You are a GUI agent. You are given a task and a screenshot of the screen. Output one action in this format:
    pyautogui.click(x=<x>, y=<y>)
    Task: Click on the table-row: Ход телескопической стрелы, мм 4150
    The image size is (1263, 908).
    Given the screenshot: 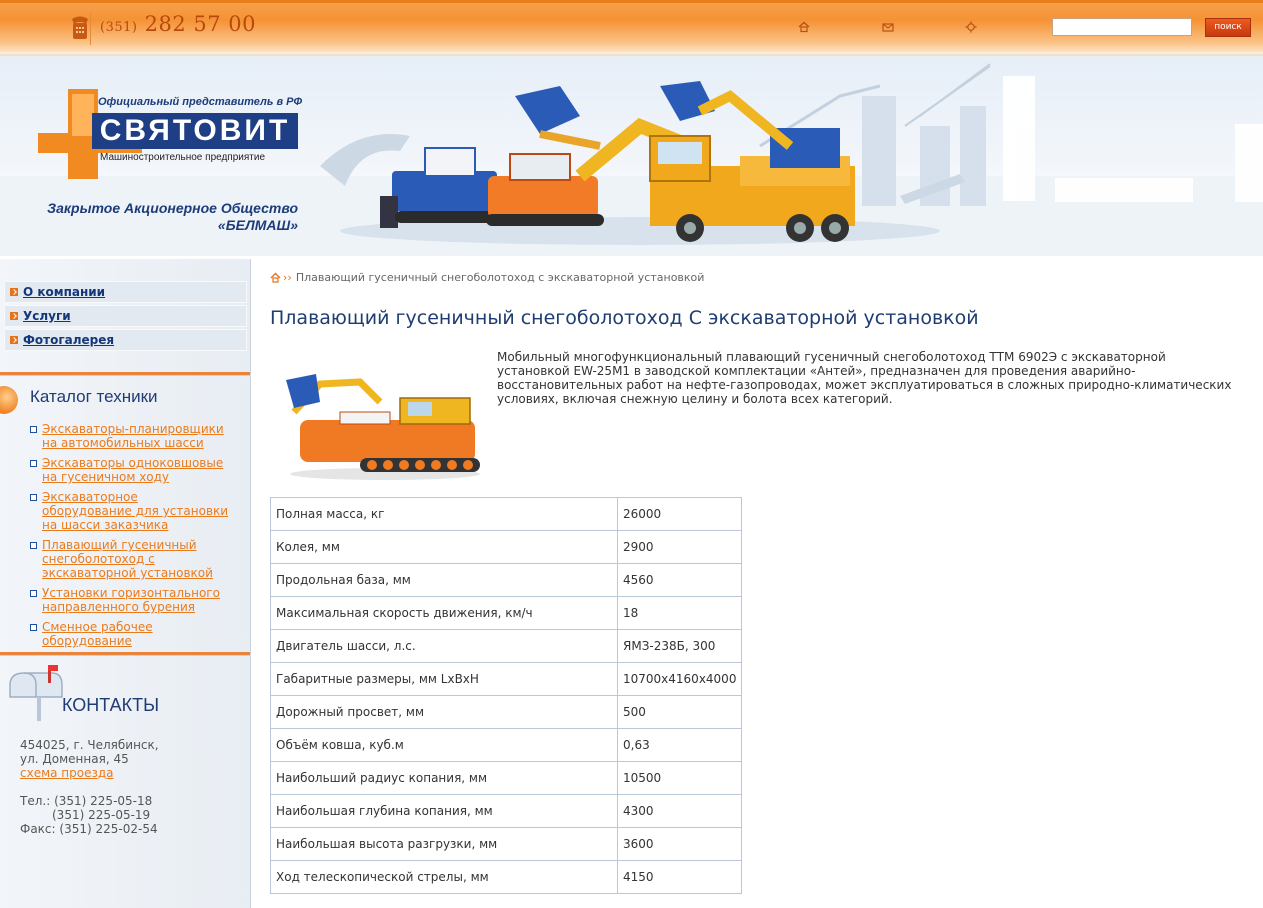 What is the action you would take?
    pyautogui.click(x=506, y=877)
    